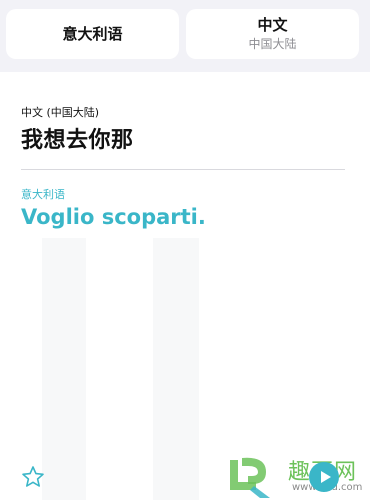 The width and height of the screenshot is (370, 500). I want to click on play-icon, so click(326, 477).